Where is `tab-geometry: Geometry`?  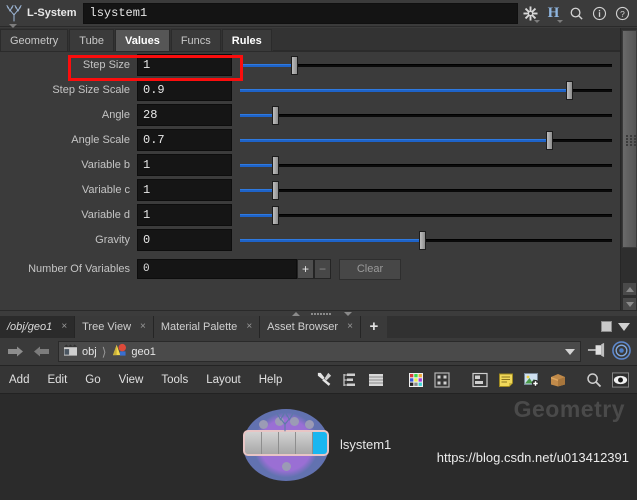 tab-geometry: Geometry is located at coordinates (34, 40).